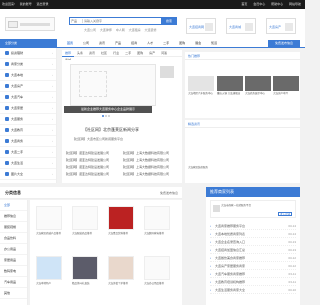  What do you see at coordinates (49, 228) in the screenshot?
I see `product-card: 大连家居商城产品推荐` at bounding box center [49, 228].